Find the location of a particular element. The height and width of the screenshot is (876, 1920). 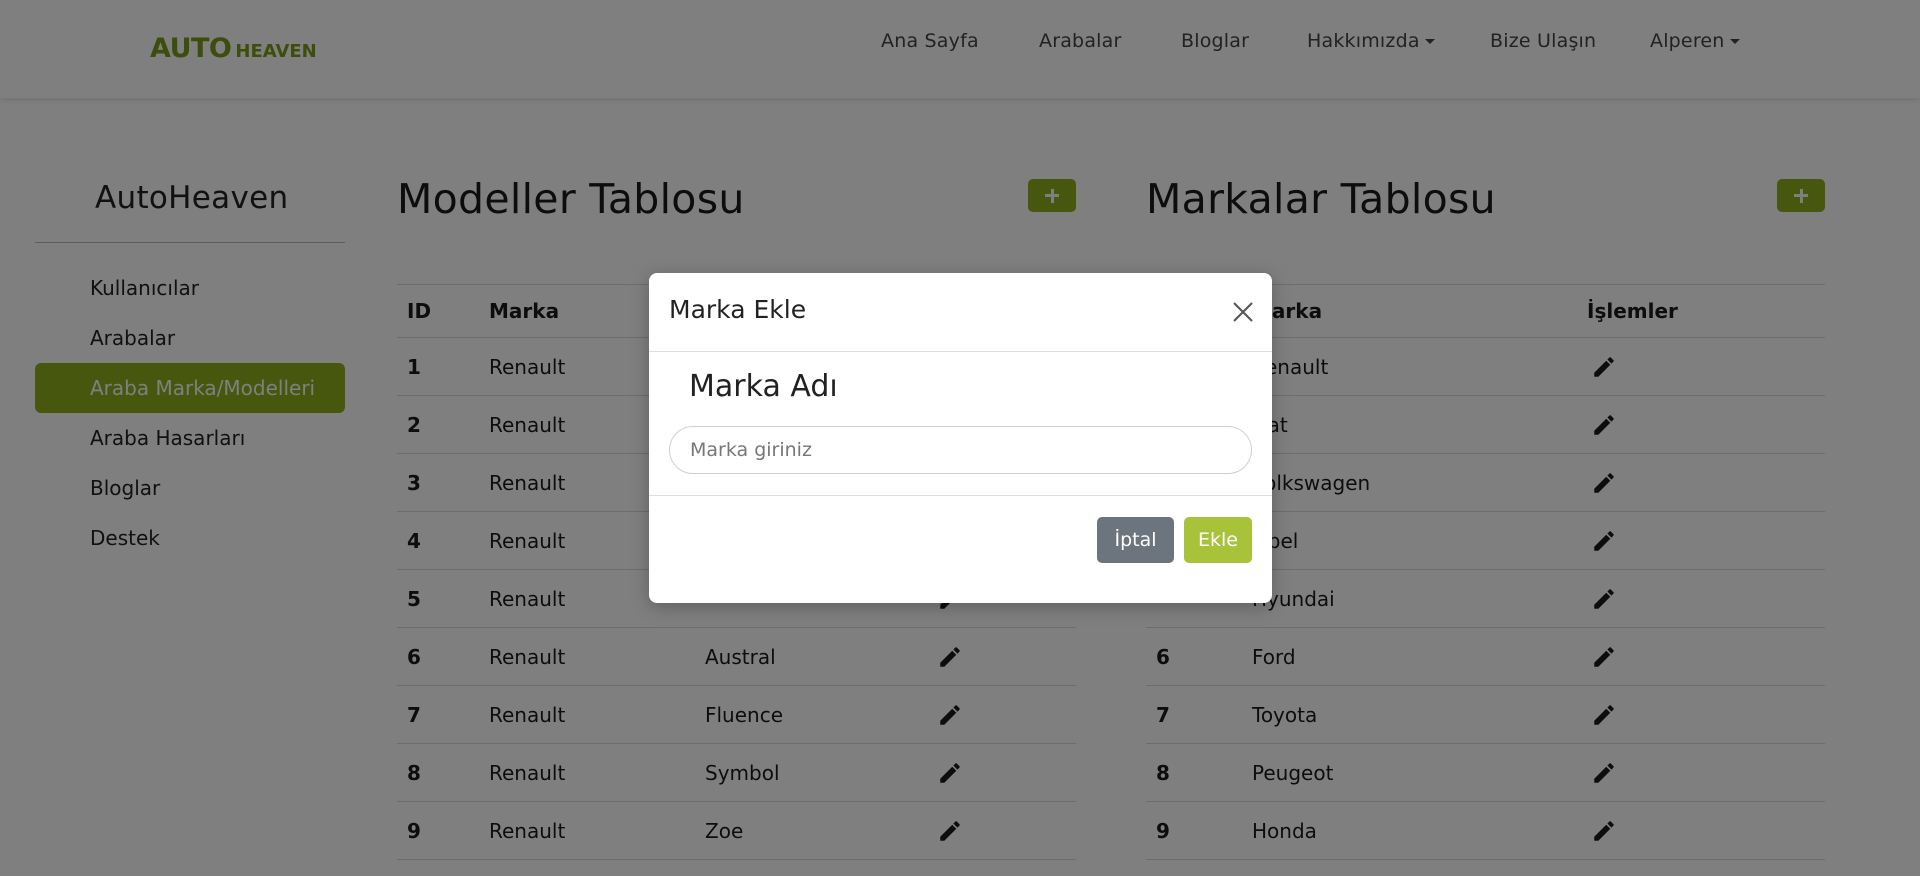

modal-footer: İptal Ekle is located at coordinates (960, 549).